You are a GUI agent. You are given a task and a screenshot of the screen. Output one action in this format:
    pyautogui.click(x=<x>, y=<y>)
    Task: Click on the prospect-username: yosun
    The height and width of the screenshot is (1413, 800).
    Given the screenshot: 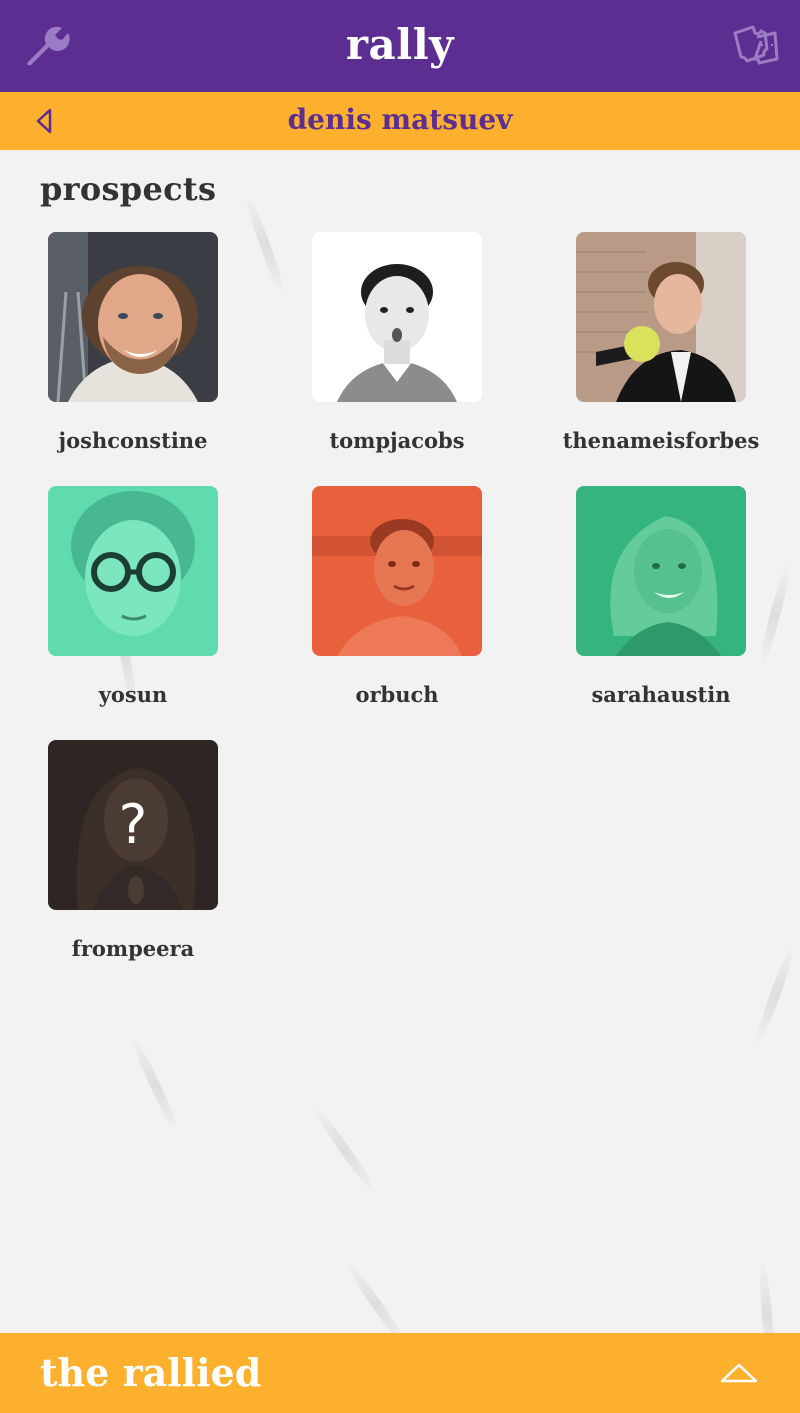 What is the action you would take?
    pyautogui.click(x=133, y=694)
    